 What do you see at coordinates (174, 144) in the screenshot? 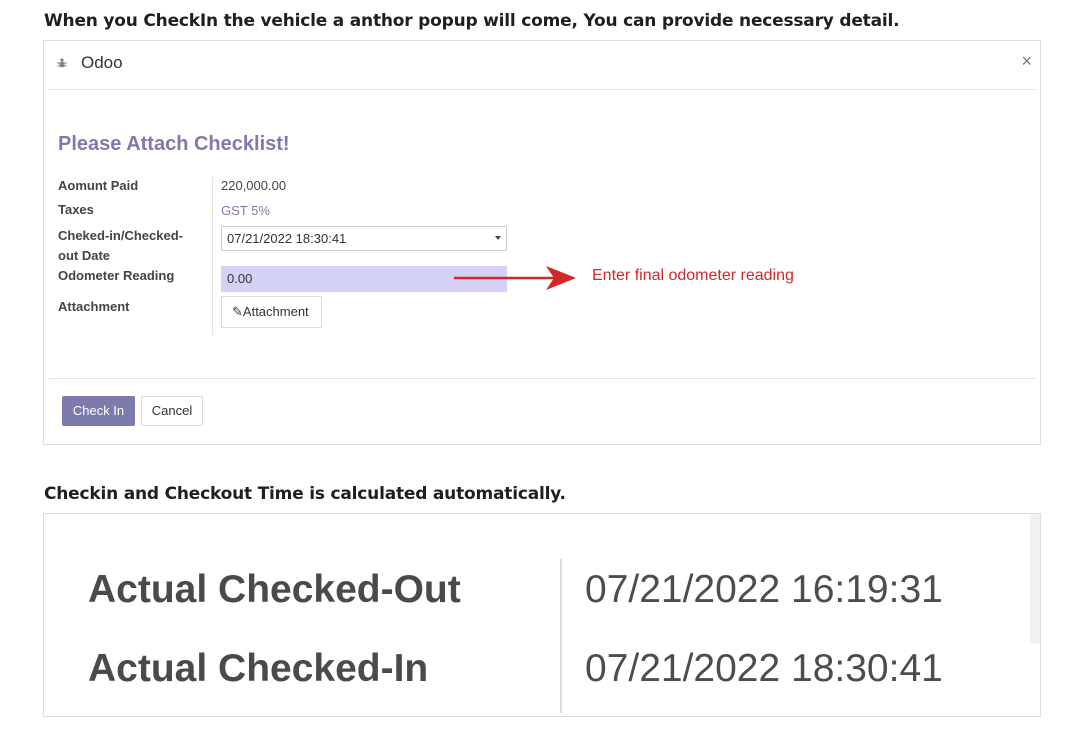
I see `checklist-title: Please Attach Checklist!` at bounding box center [174, 144].